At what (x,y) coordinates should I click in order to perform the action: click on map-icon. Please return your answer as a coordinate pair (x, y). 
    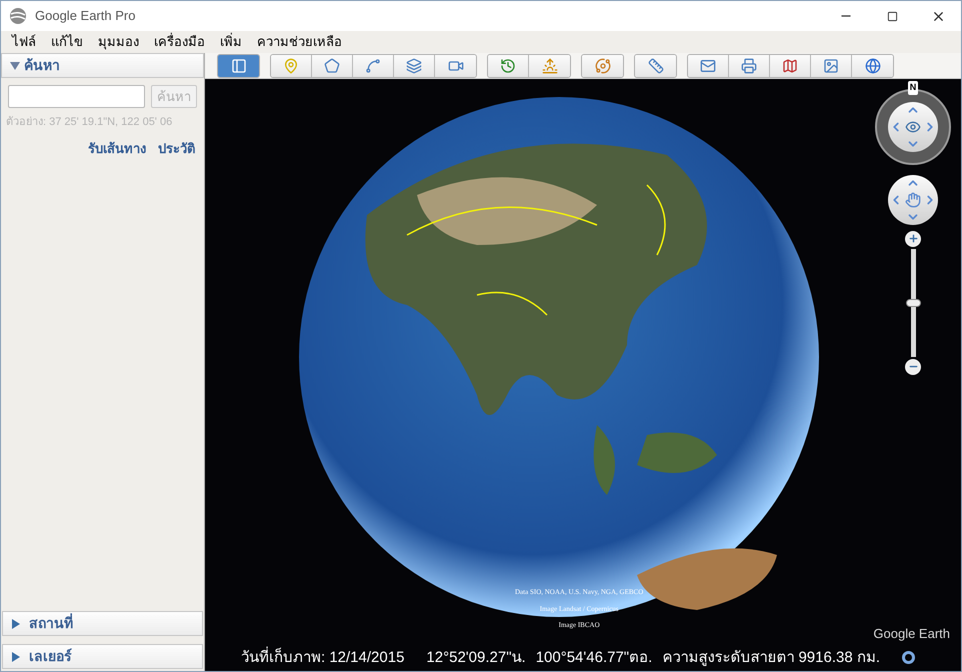
    Looking at the image, I should click on (790, 66).